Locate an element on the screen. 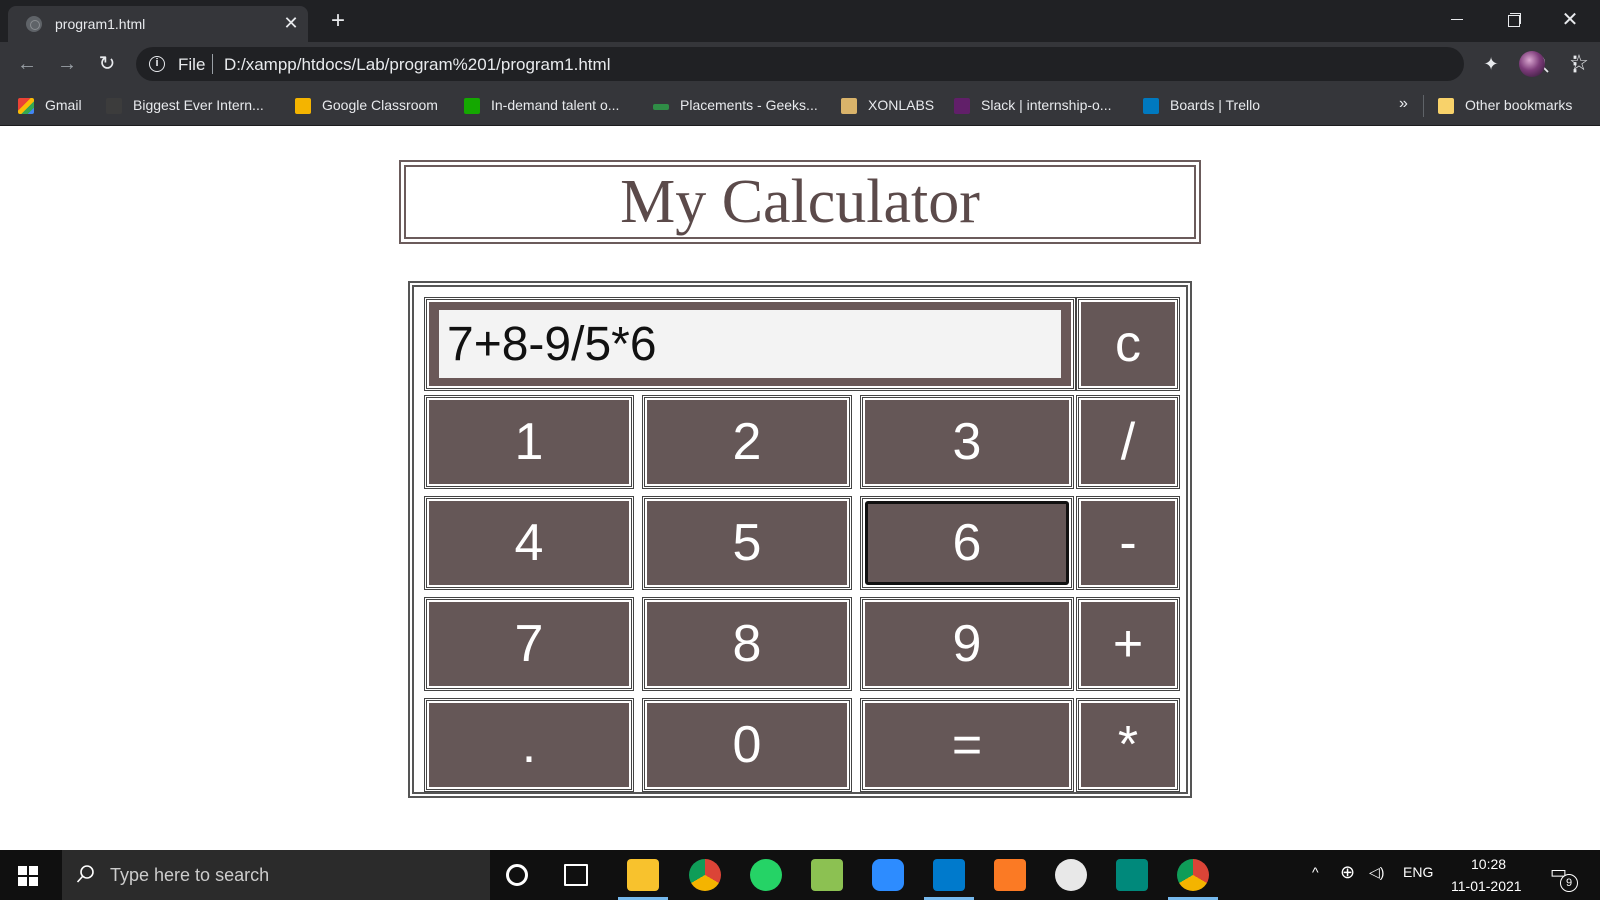  cortana-icon is located at coordinates (517, 875).